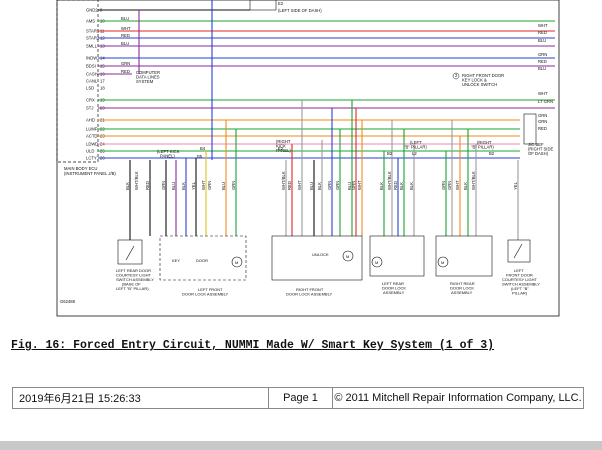 This screenshot has height=450, width=602. I want to click on conn-label-16: ULD, so click(90, 151).